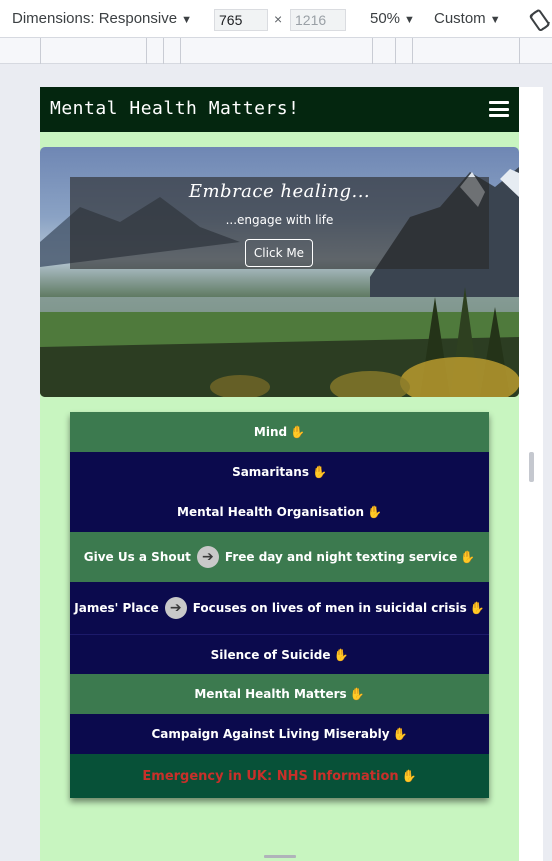 Image resolution: width=552 pixels, height=861 pixels. I want to click on link-nhs-emergency: Emergency in UK: NHS Information ✋, so click(279, 776).